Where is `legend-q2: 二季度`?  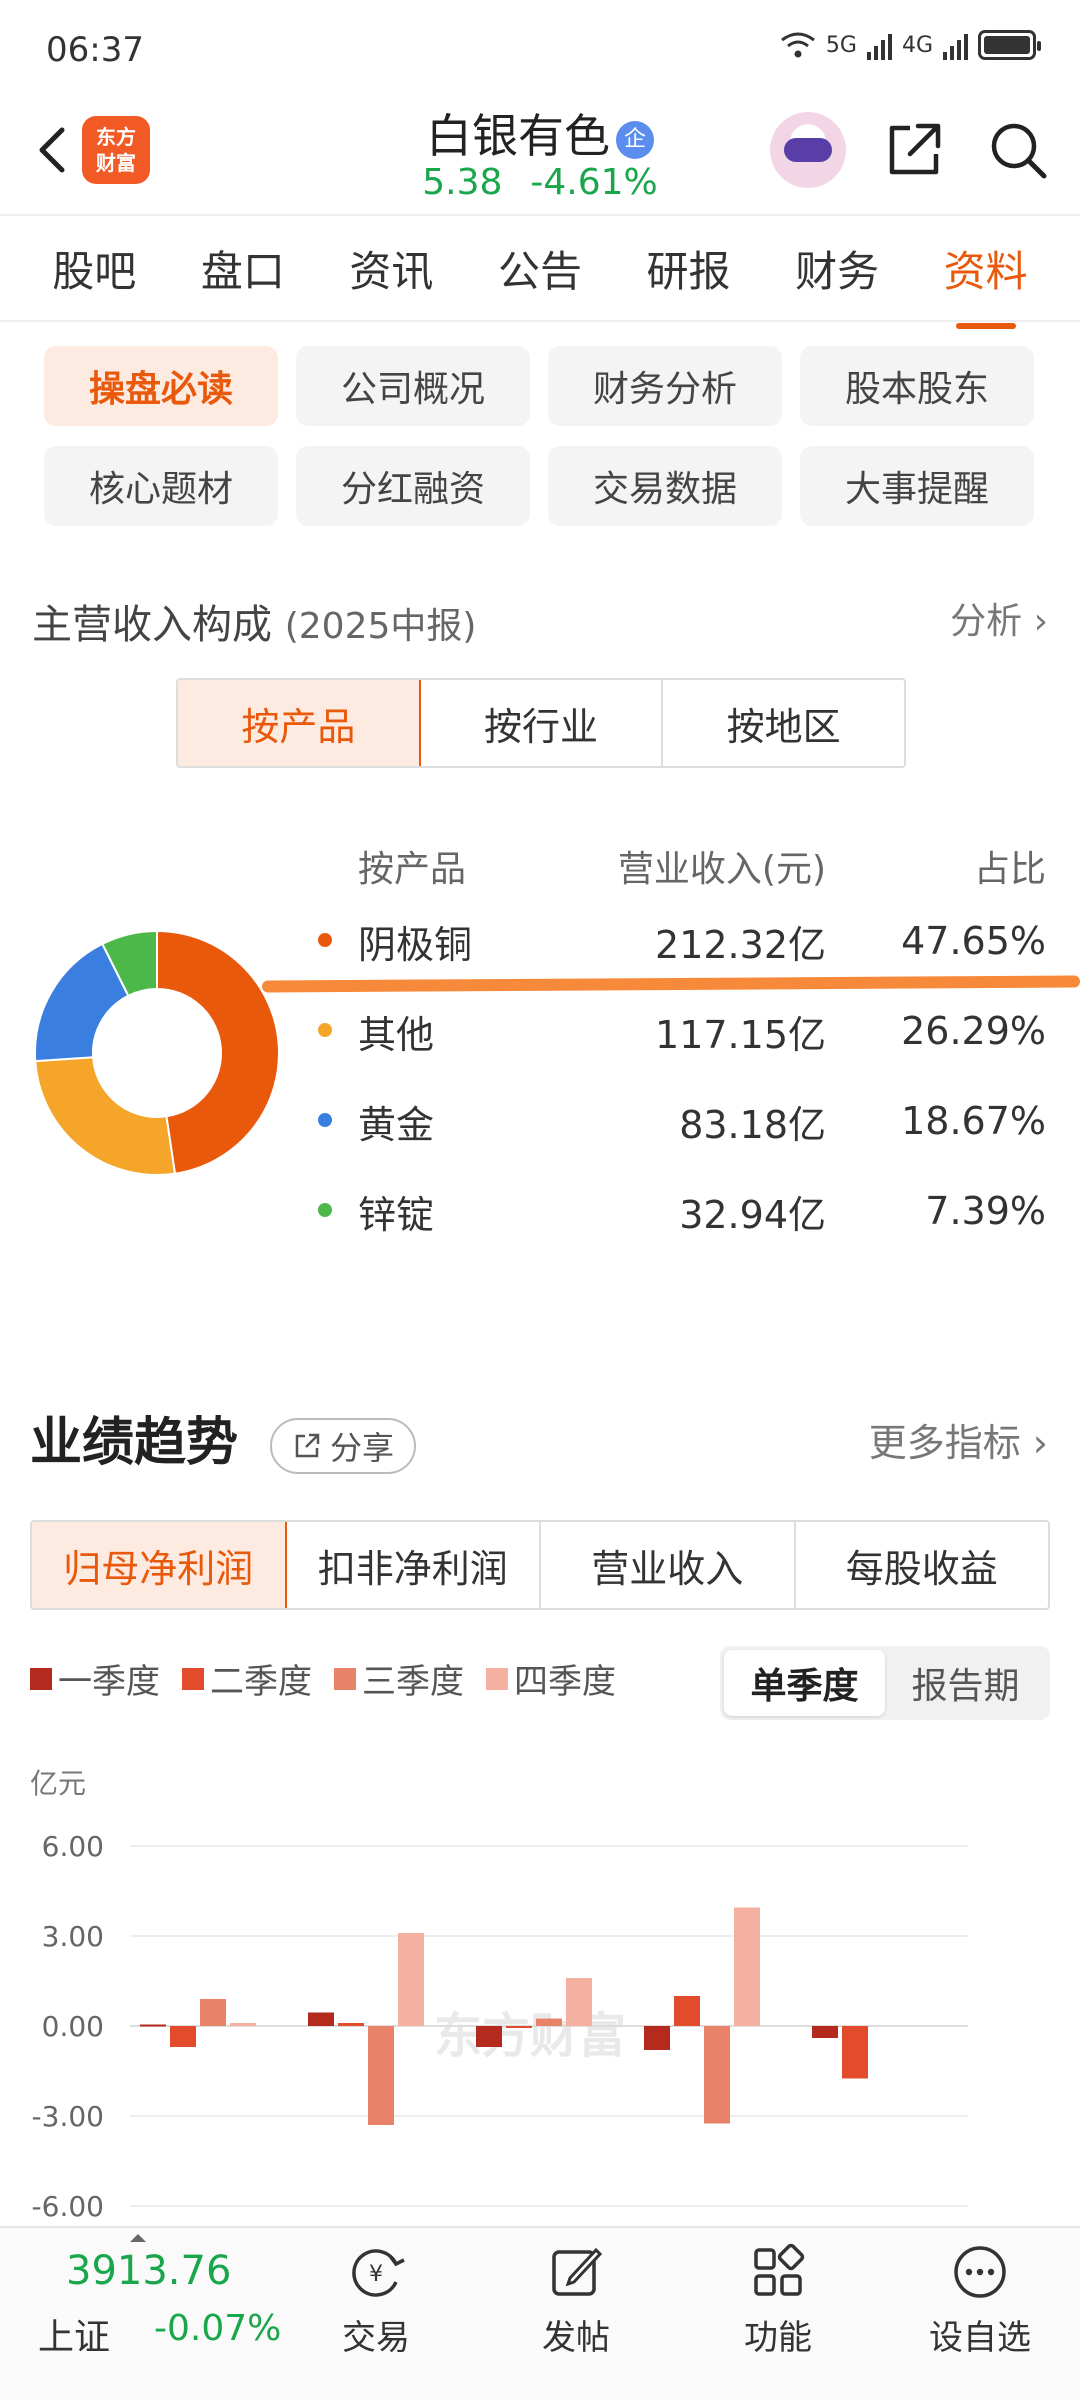
legend-q2: 二季度 is located at coordinates (247, 1678).